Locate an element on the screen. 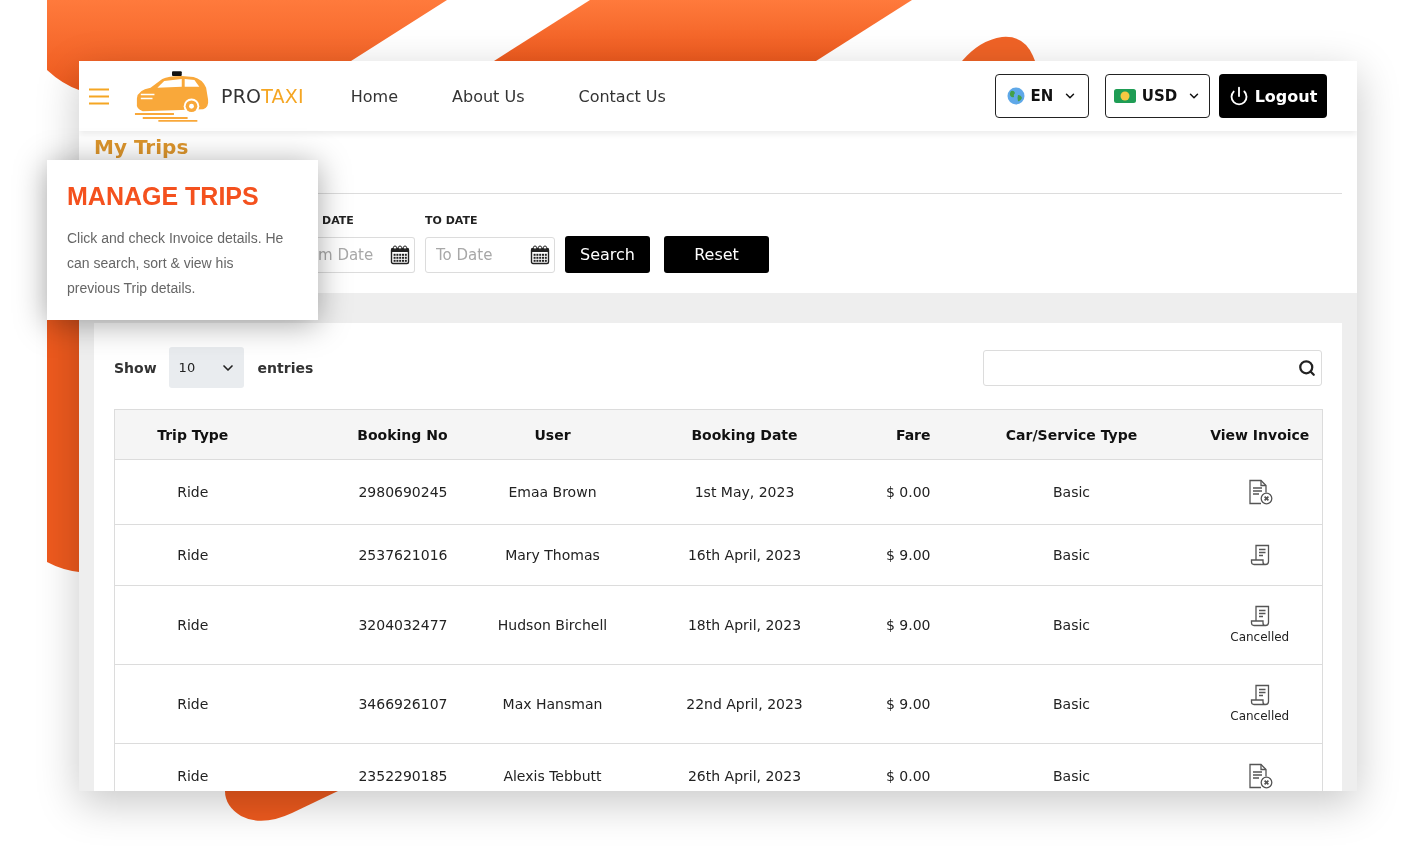  search-button: Search is located at coordinates (607, 254).